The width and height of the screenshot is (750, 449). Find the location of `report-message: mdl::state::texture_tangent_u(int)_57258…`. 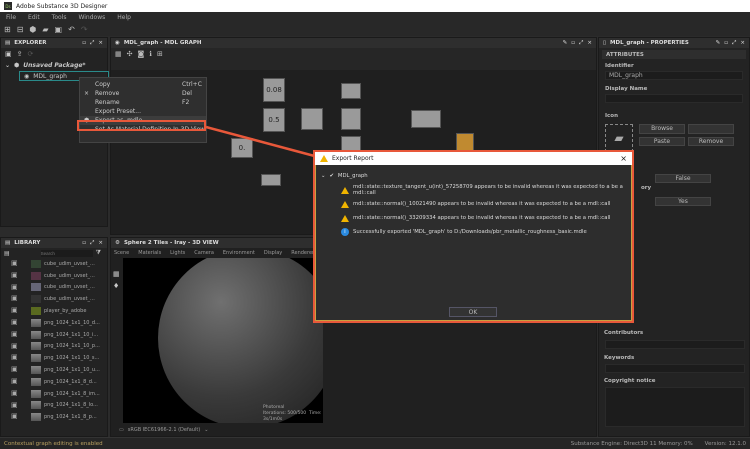

report-message: mdl::state::texture_tangent_u(int)_57258… is located at coordinates (473, 190).